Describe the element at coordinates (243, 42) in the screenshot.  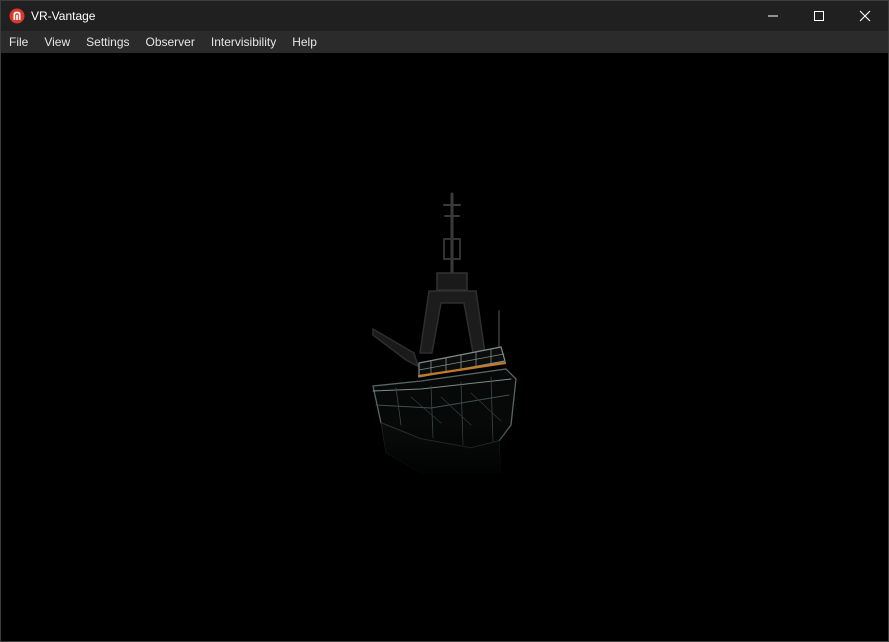
I see `menu-intervisibility: Intervisibility` at that location.